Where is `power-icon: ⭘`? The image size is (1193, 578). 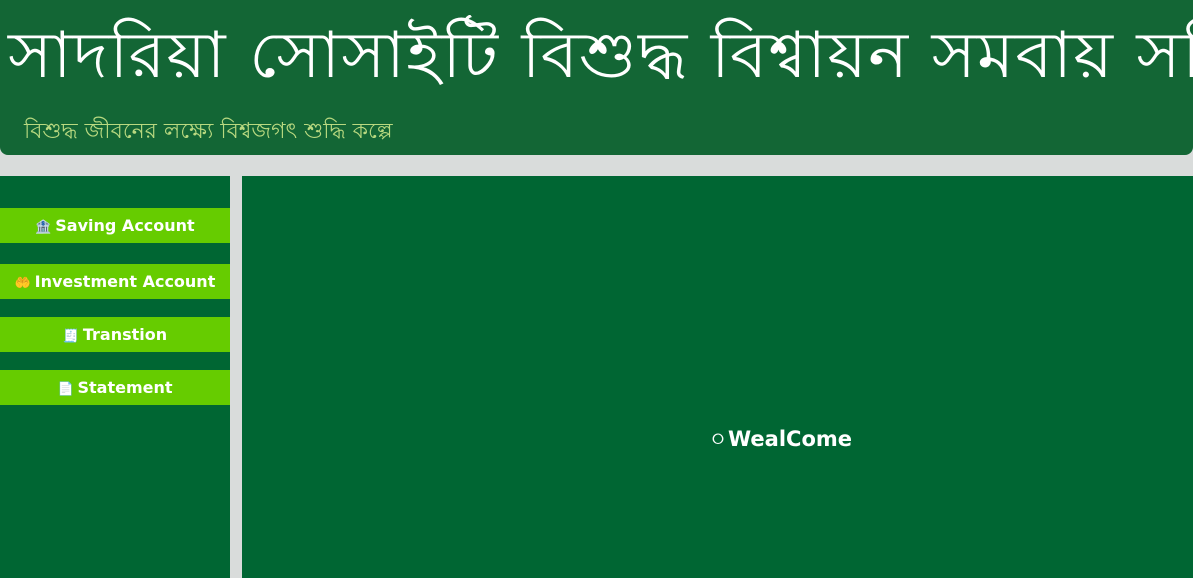
power-icon: ⭘ is located at coordinates (718, 439).